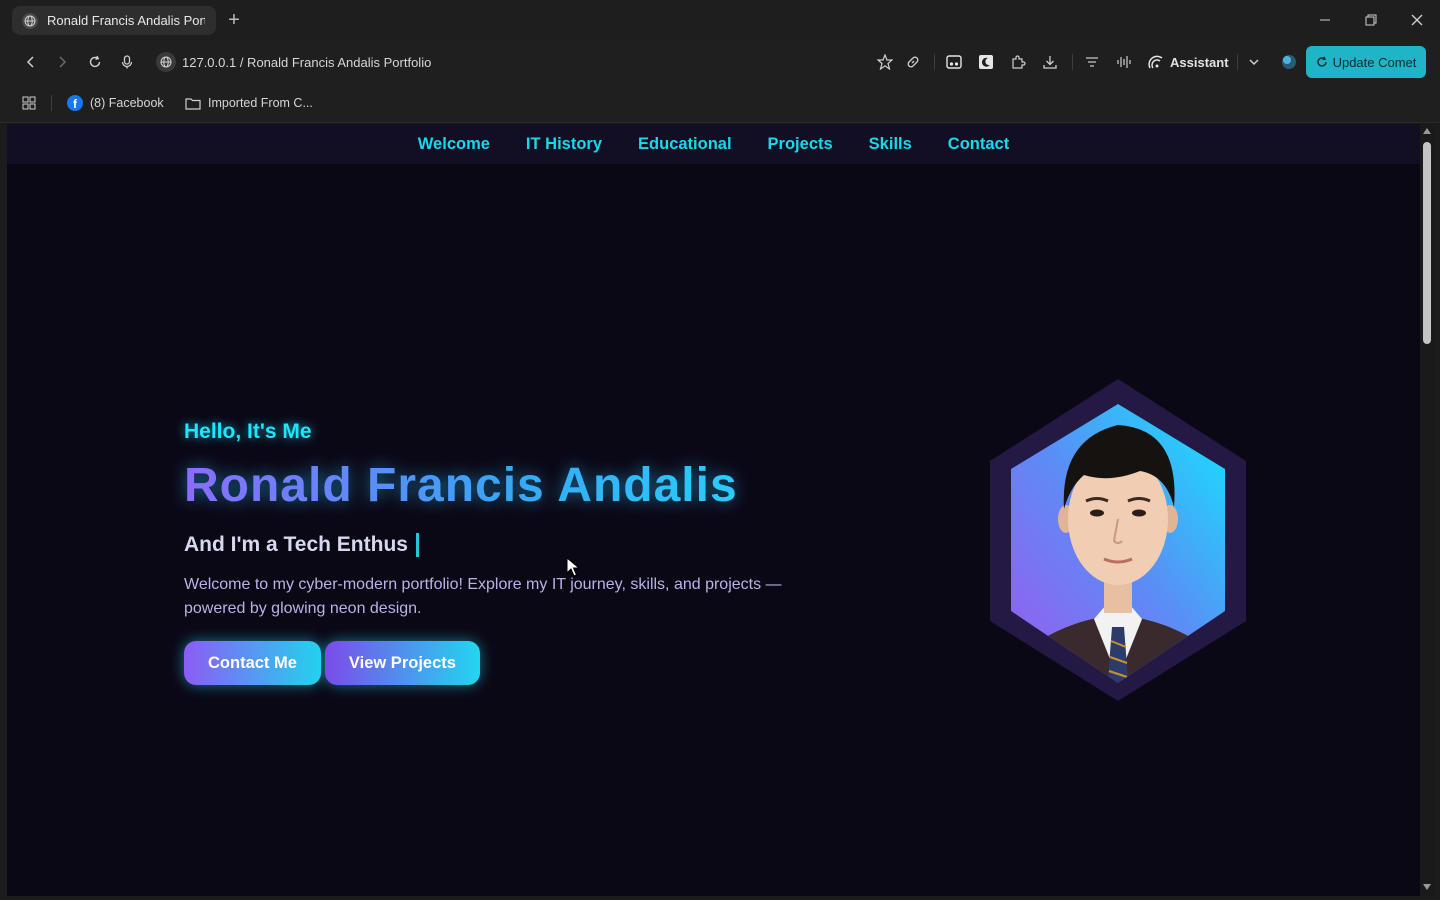 The image size is (1440, 900). I want to click on nav-projects: Projects, so click(800, 144).